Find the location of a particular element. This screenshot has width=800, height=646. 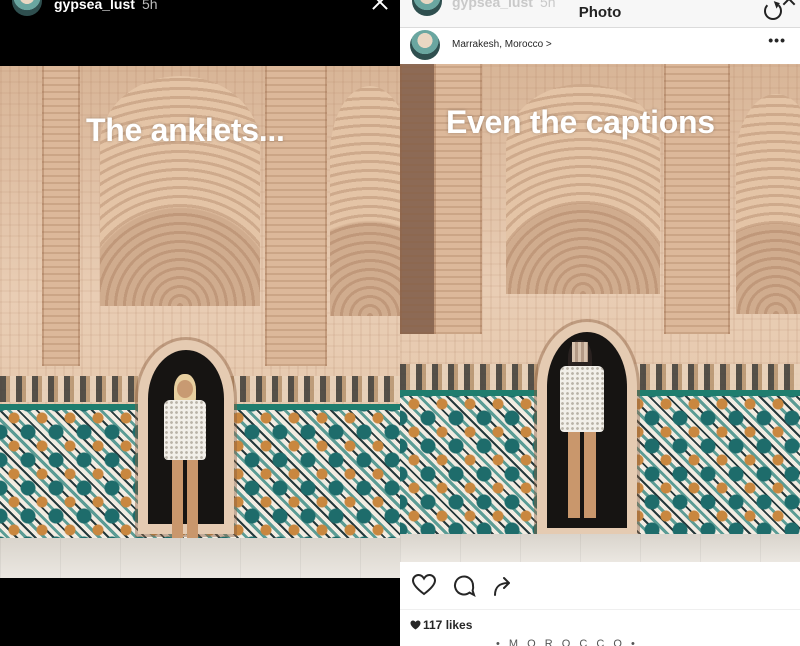

likes-count: 117 likes is located at coordinates (441, 625).